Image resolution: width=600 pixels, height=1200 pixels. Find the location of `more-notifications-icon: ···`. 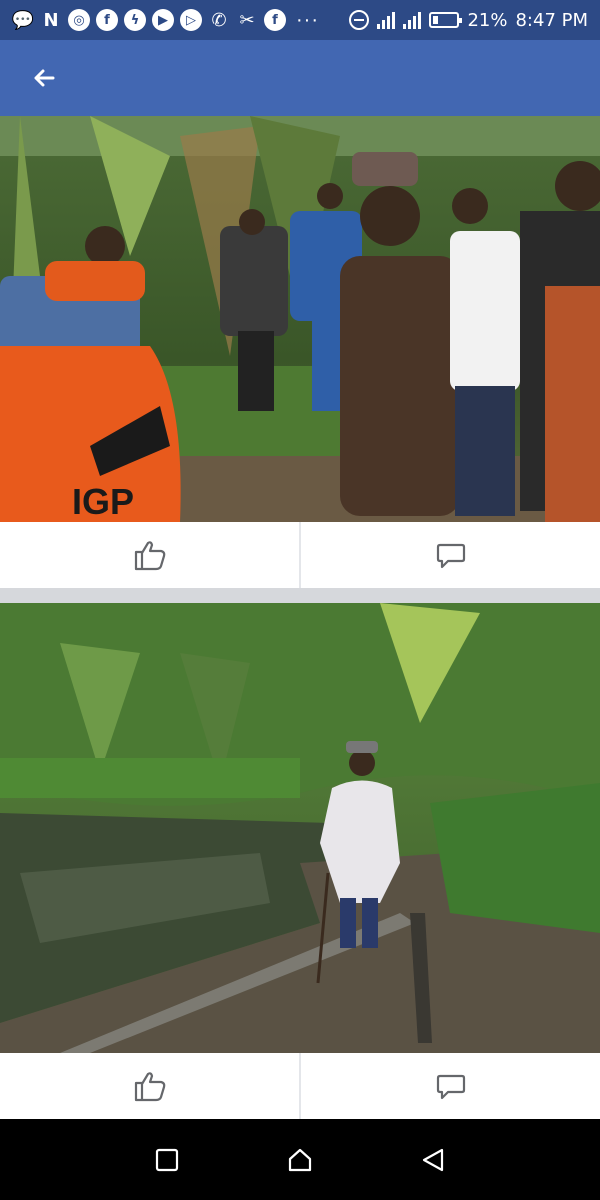

more-notifications-icon: ··· is located at coordinates (307, 19).